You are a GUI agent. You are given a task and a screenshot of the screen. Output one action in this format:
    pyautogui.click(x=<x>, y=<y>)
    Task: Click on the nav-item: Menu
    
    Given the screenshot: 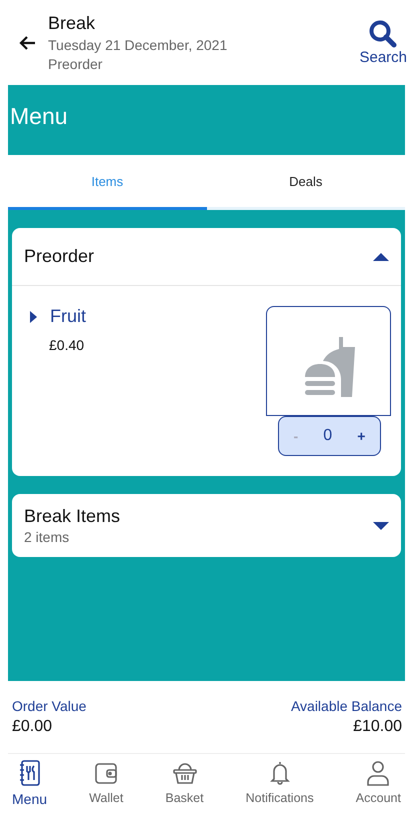 What is the action you would take?
    pyautogui.click(x=30, y=782)
    